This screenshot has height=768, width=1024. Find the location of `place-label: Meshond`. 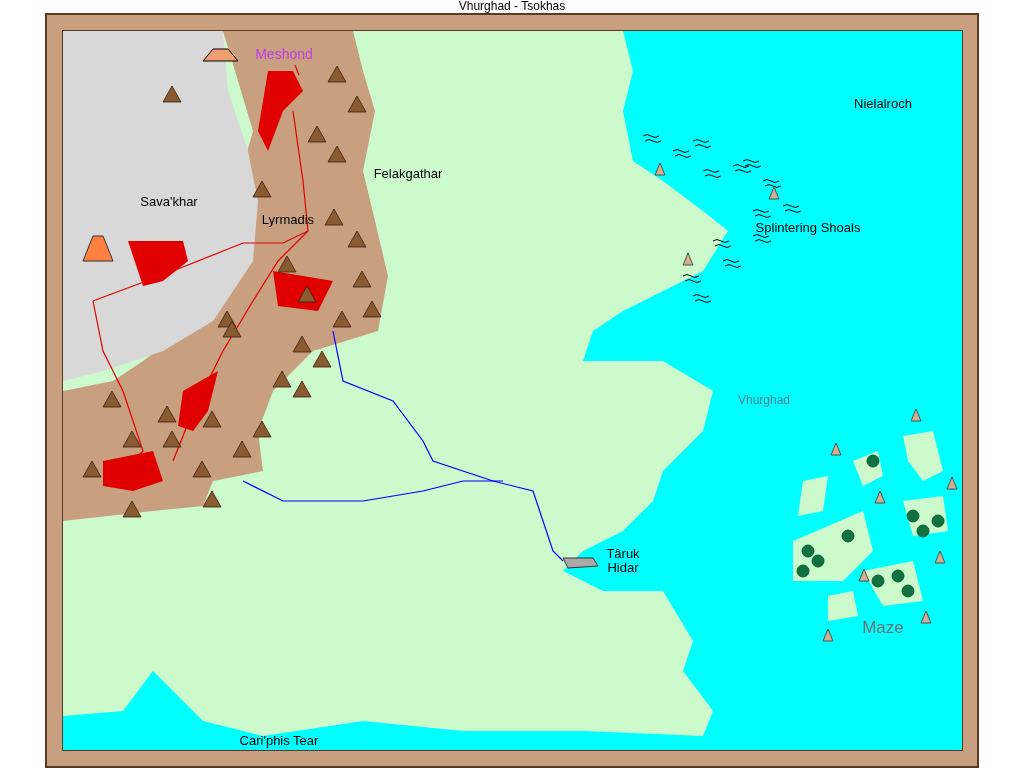

place-label: Meshond is located at coordinates (284, 54).